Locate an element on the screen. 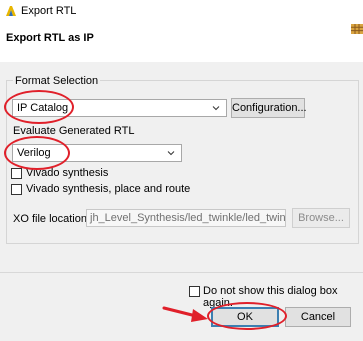  format-selection-label: Format Selection is located at coordinates (57, 81).